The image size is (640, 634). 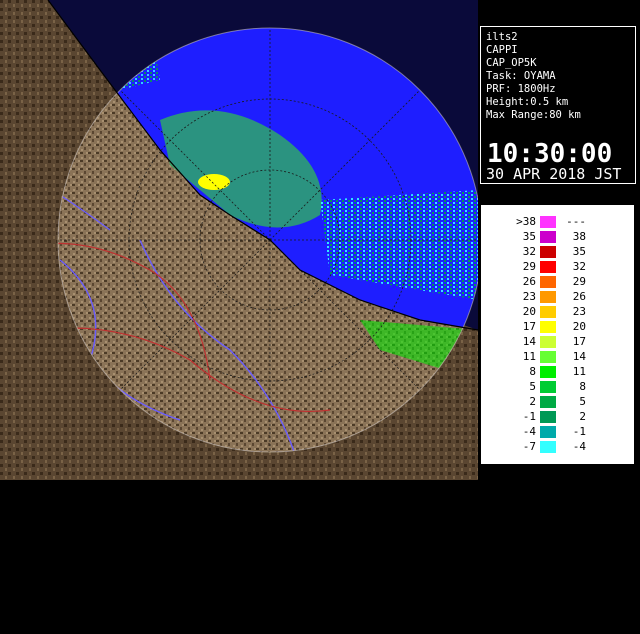 I want to click on legend-high-label: 20, so click(x=579, y=326).